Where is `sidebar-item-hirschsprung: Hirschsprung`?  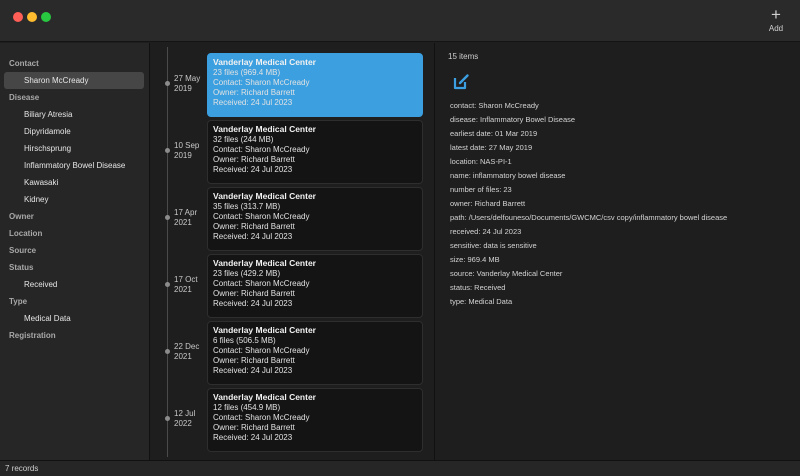
sidebar-item-hirschsprung: Hirschsprung is located at coordinates (74, 148).